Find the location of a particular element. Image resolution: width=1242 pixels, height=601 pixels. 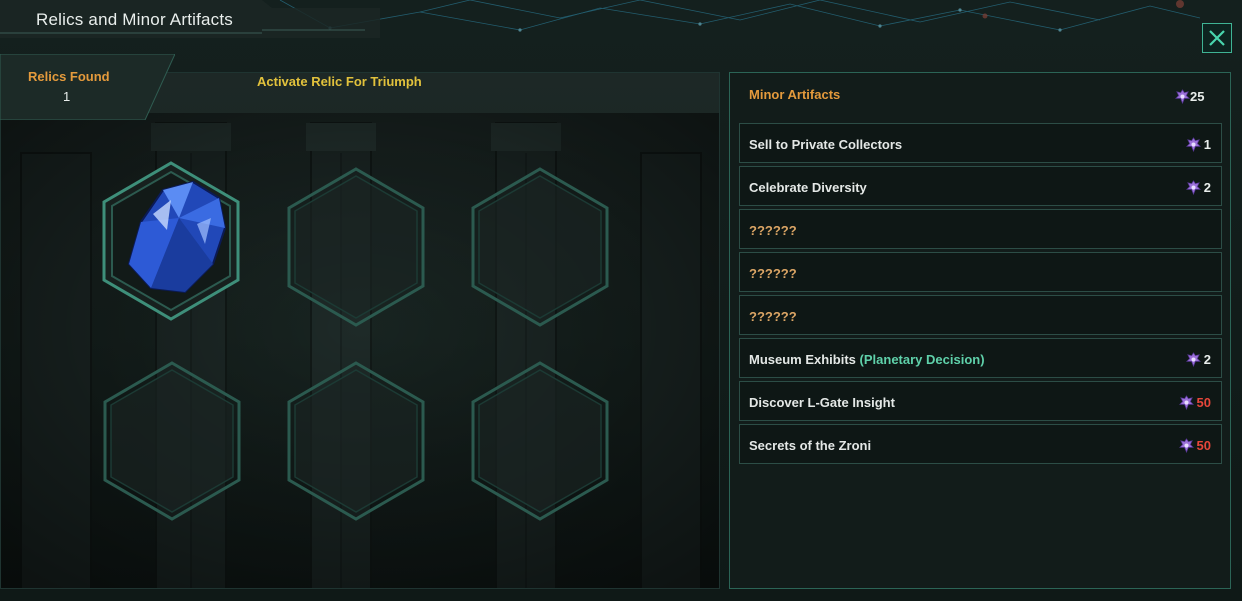

artifact-action-label: Secrets of the Zroni is located at coordinates (810, 445).